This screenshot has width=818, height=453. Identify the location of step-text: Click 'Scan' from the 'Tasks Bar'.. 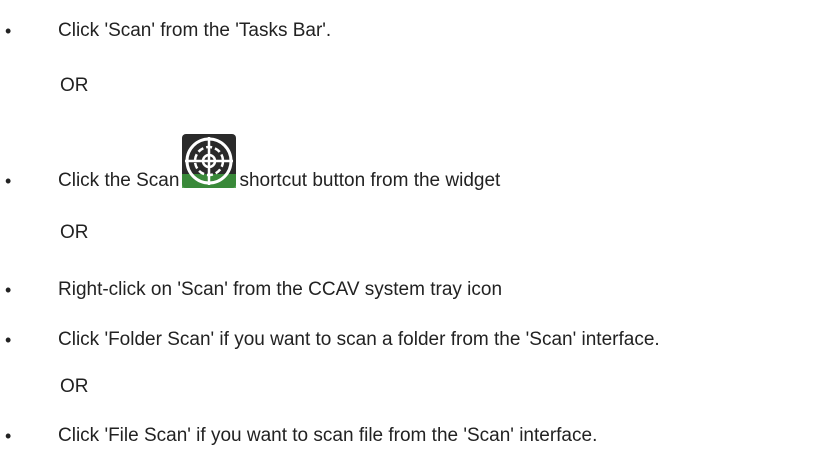
(195, 30).